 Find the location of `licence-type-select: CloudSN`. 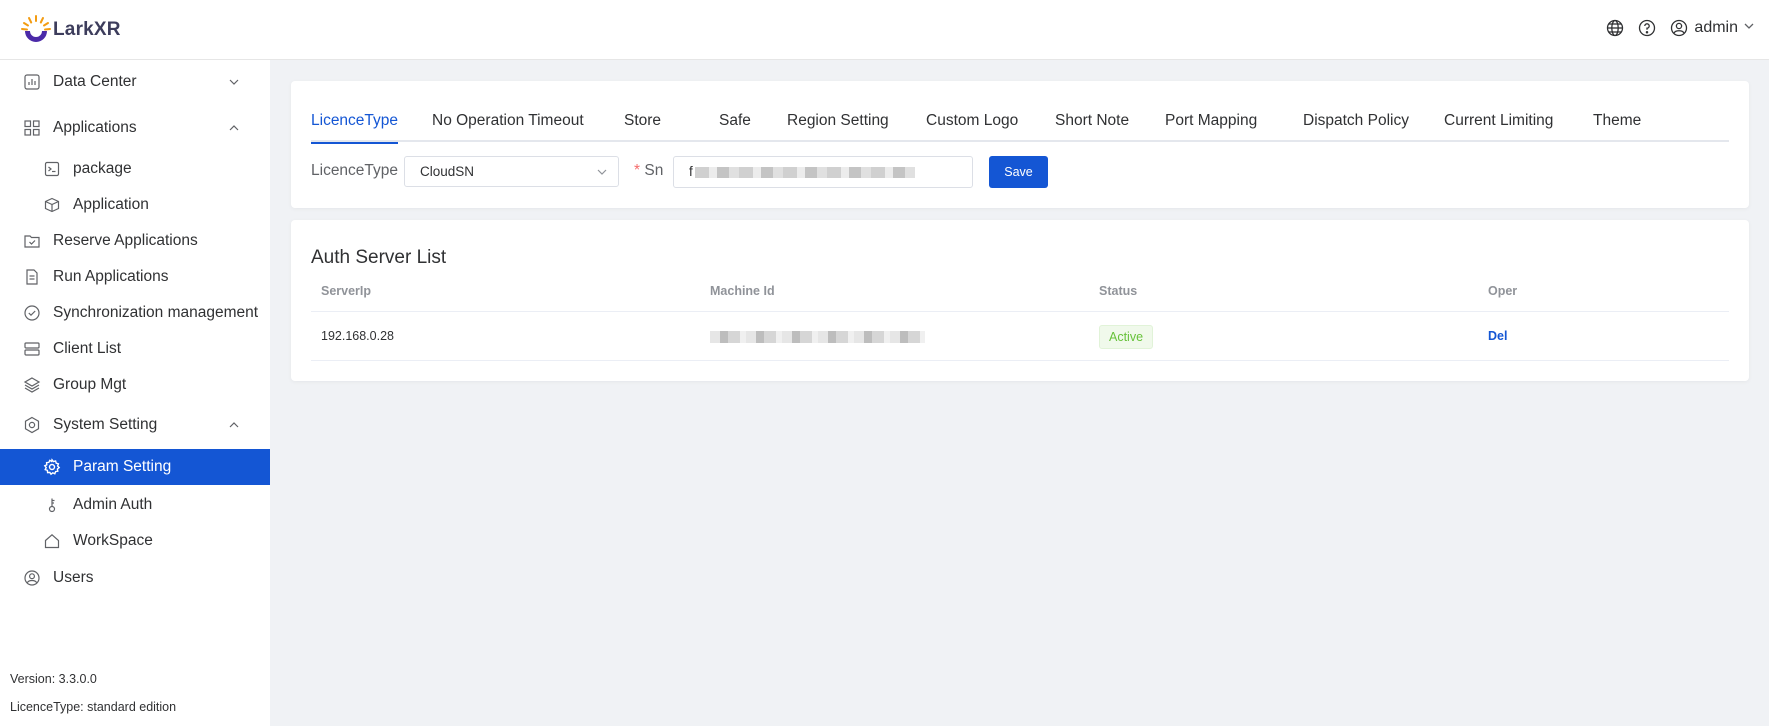

licence-type-select: CloudSN is located at coordinates (511, 171).